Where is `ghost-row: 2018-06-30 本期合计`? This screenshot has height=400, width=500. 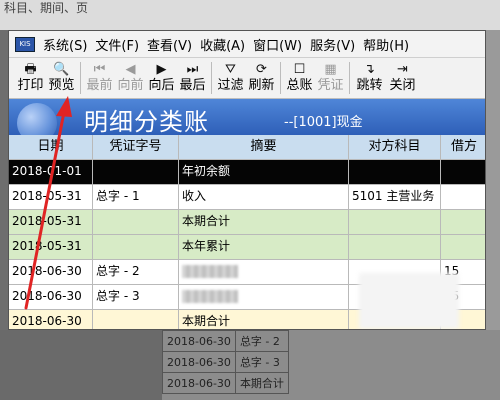 ghost-row: 2018-06-30 本期合计 is located at coordinates (225, 383).